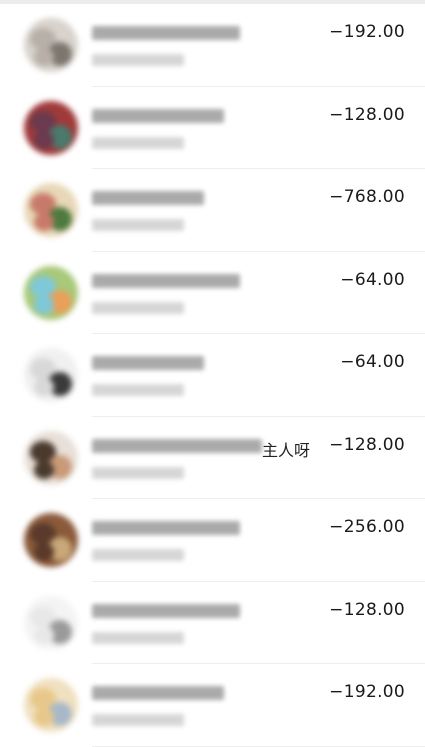  I want to click on transaction-row: −256.00, so click(212, 540).